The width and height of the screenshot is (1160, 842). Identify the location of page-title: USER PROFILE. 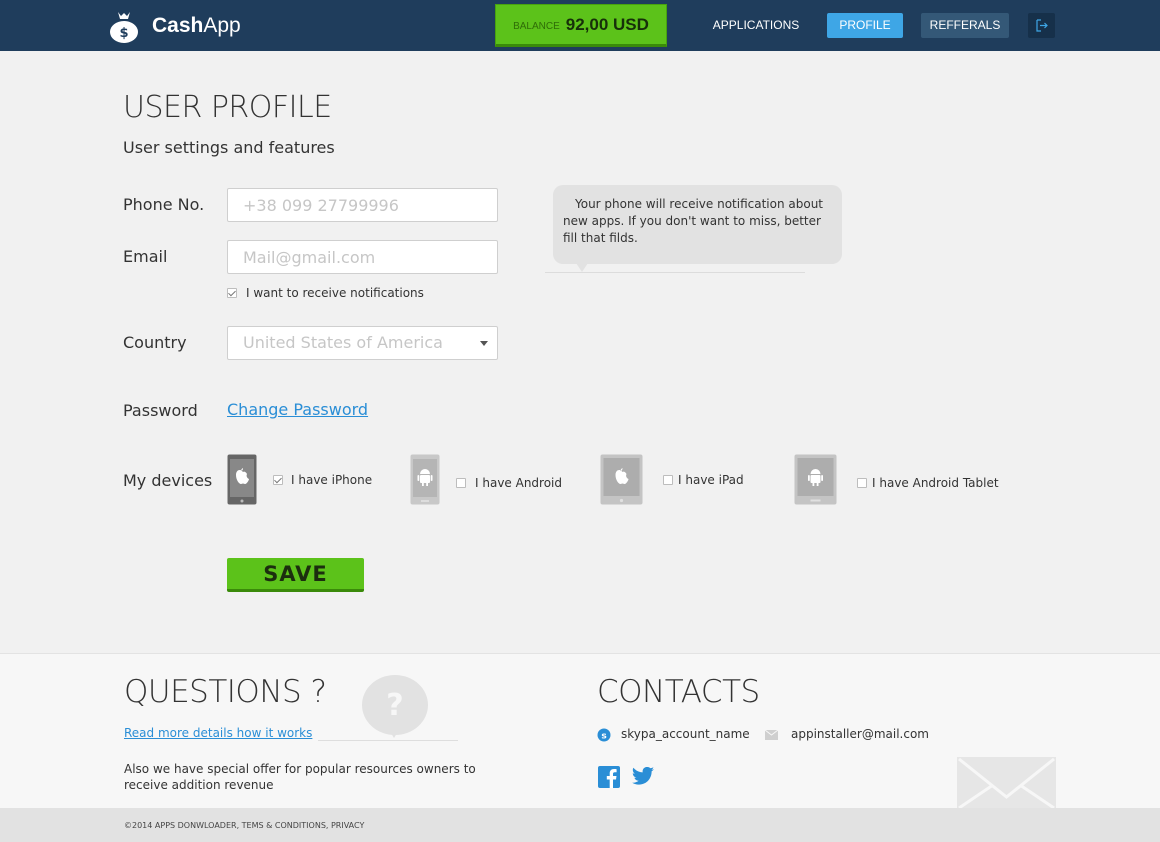
(227, 107).